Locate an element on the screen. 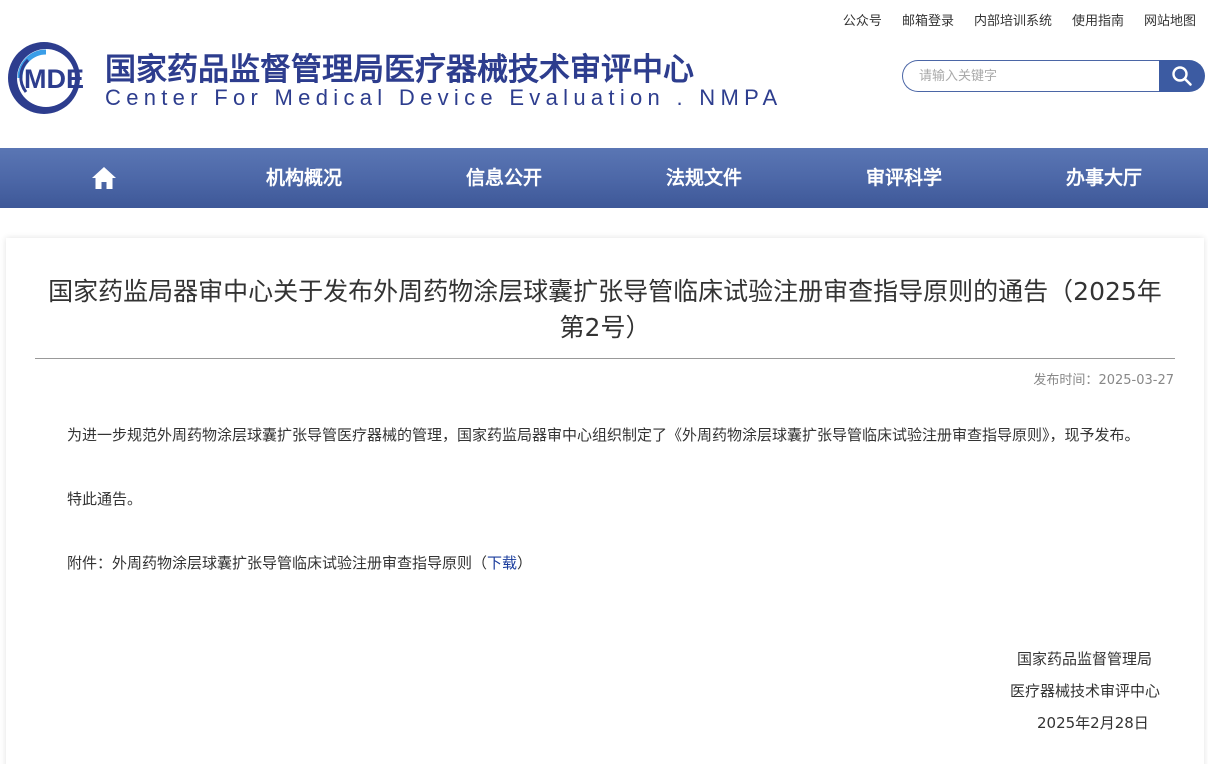 The height and width of the screenshot is (764, 1208). search-box is located at coordinates (1053, 76).